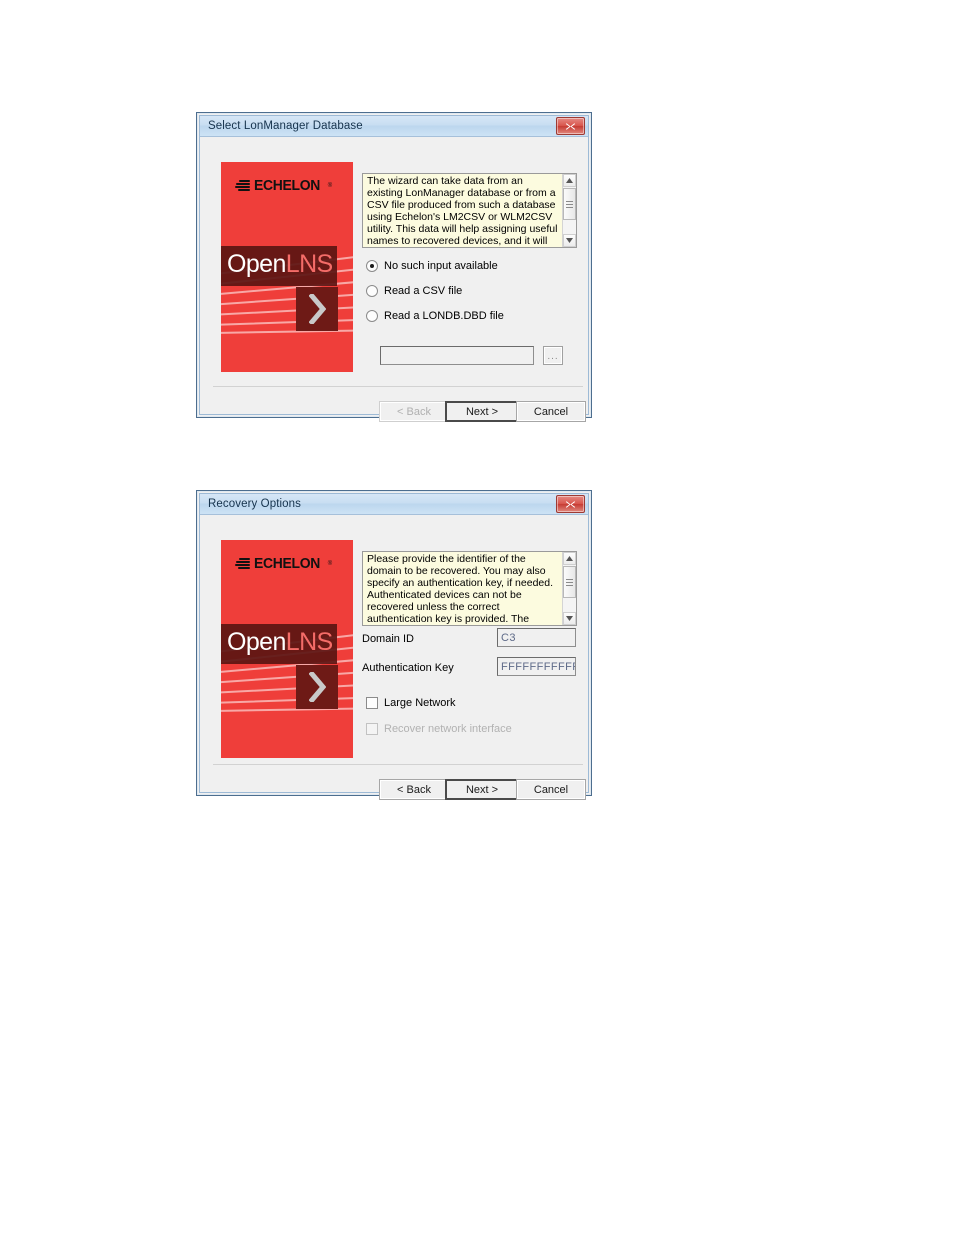 Image resolution: width=954 pixels, height=1235 pixels. Describe the element at coordinates (408, 668) in the screenshot. I see `authentication-key-label: Authentication Key` at that location.